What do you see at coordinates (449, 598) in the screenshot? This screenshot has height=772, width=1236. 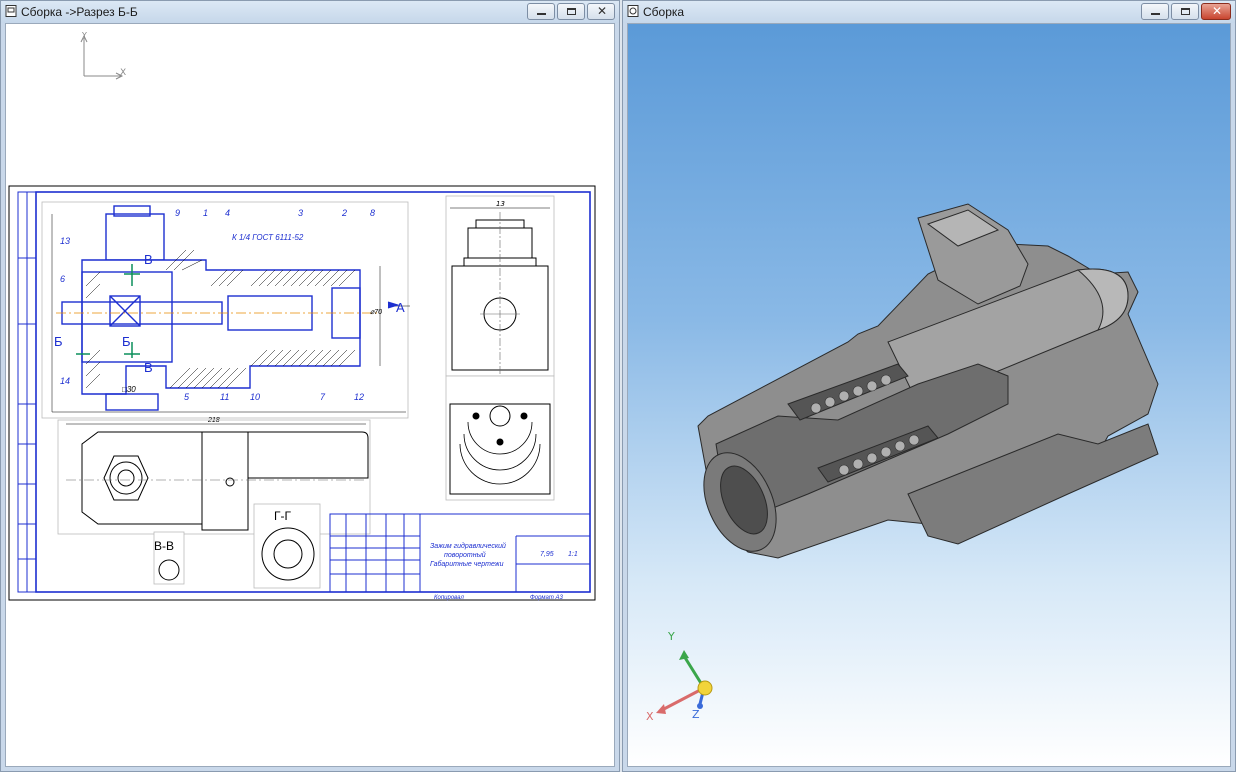 I see `footer-copied: Копировал` at bounding box center [449, 598].